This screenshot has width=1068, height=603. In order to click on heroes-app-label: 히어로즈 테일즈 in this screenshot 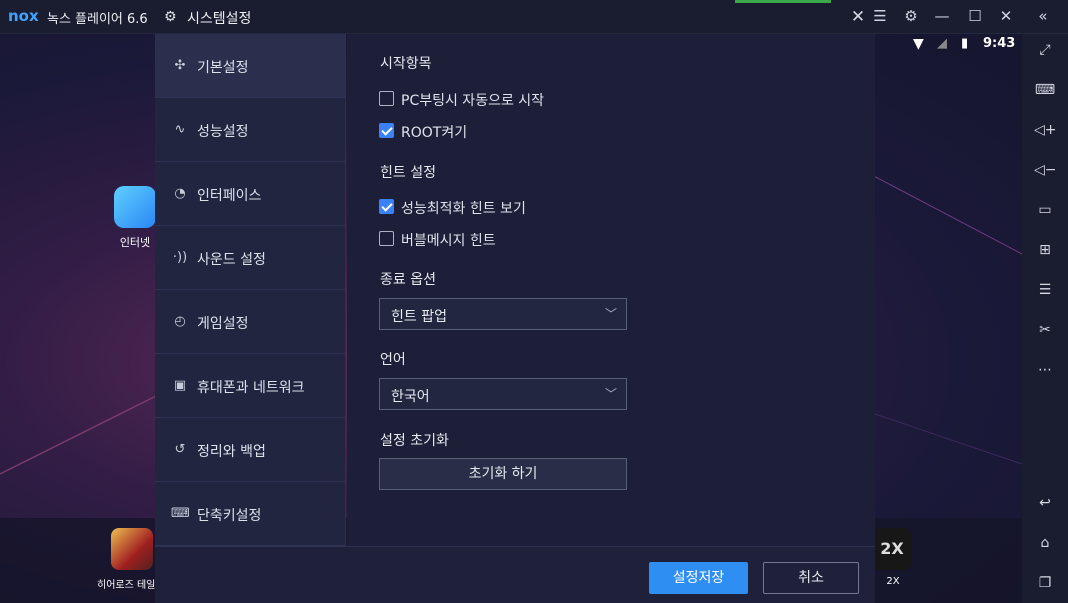, I will do `click(127, 585)`.